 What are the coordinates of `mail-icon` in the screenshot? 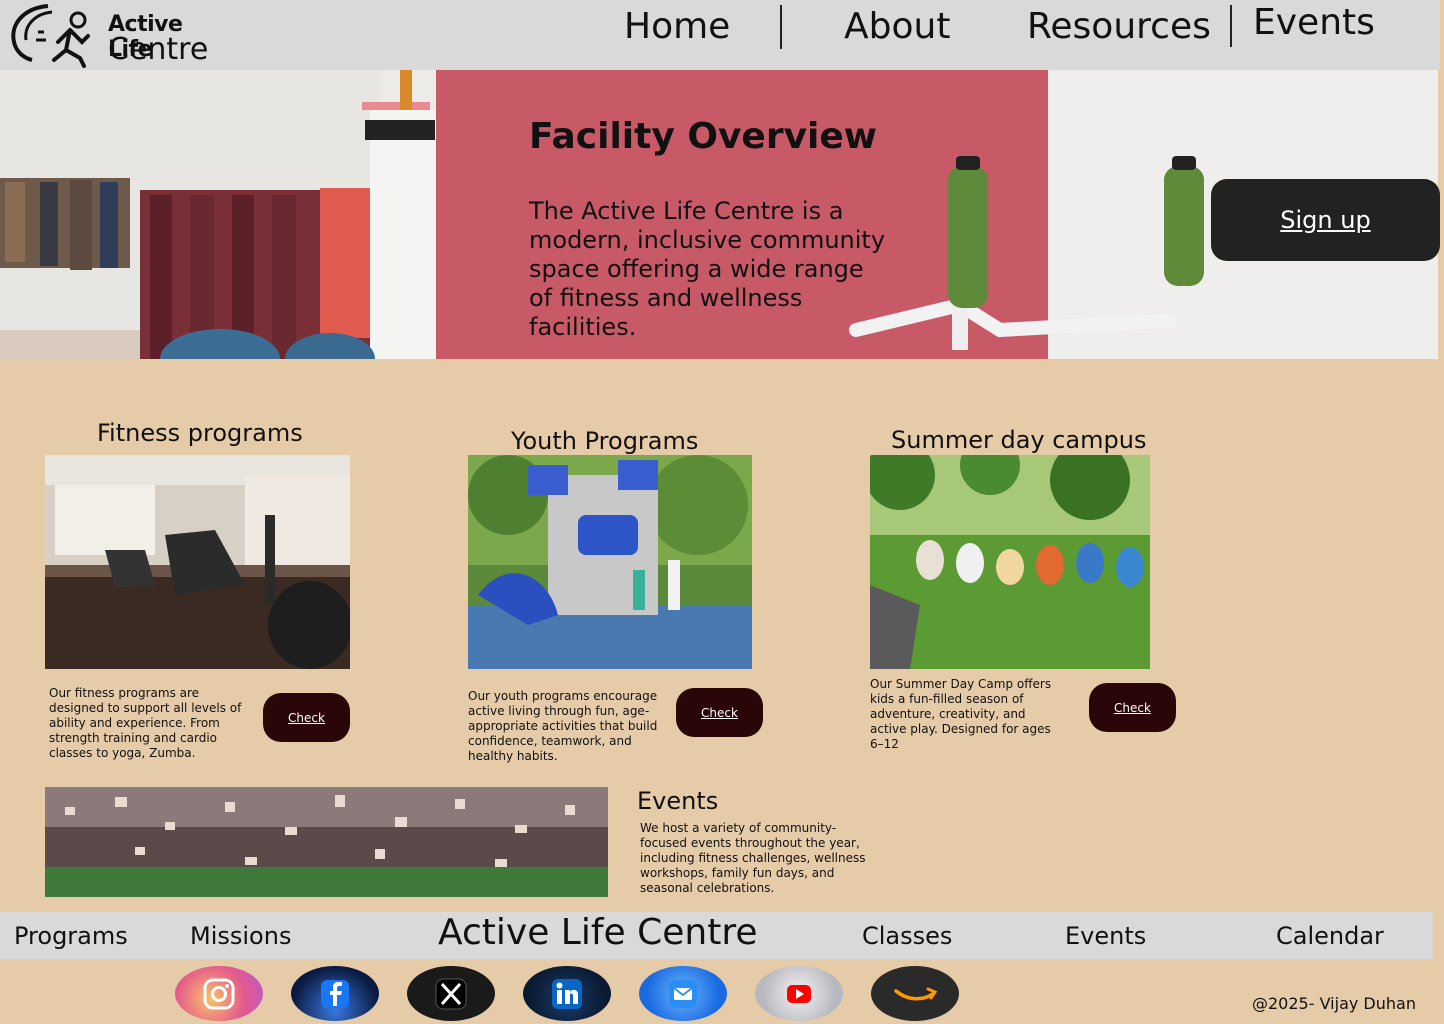 It's located at (683, 993).